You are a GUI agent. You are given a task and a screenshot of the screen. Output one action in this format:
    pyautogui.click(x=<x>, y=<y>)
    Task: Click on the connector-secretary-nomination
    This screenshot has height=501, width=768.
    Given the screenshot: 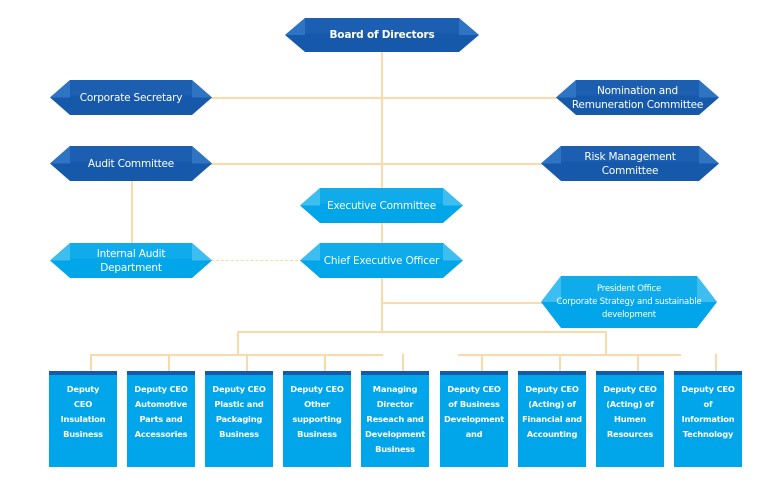 What is the action you would take?
    pyautogui.click(x=385, y=98)
    